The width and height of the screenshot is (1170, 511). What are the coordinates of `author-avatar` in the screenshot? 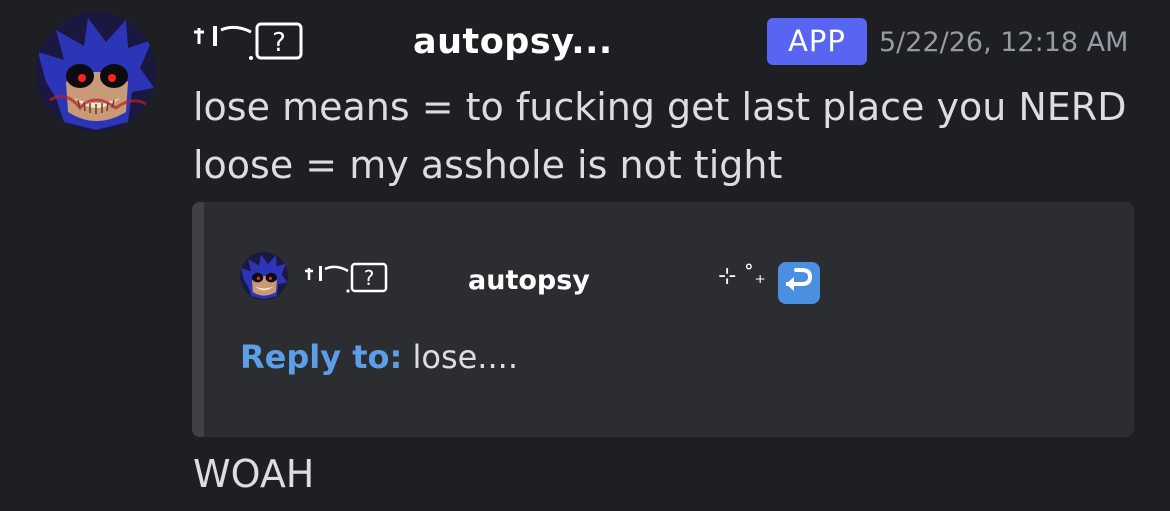 It's located at (96, 72).